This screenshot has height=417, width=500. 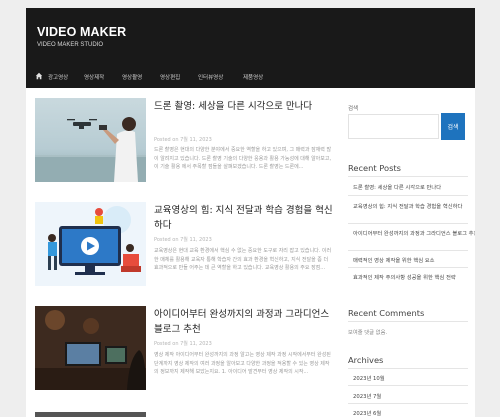 I want to click on recent-post-link: 매력적인 영상 제작을 위한 핵심 요소, so click(x=394, y=260).